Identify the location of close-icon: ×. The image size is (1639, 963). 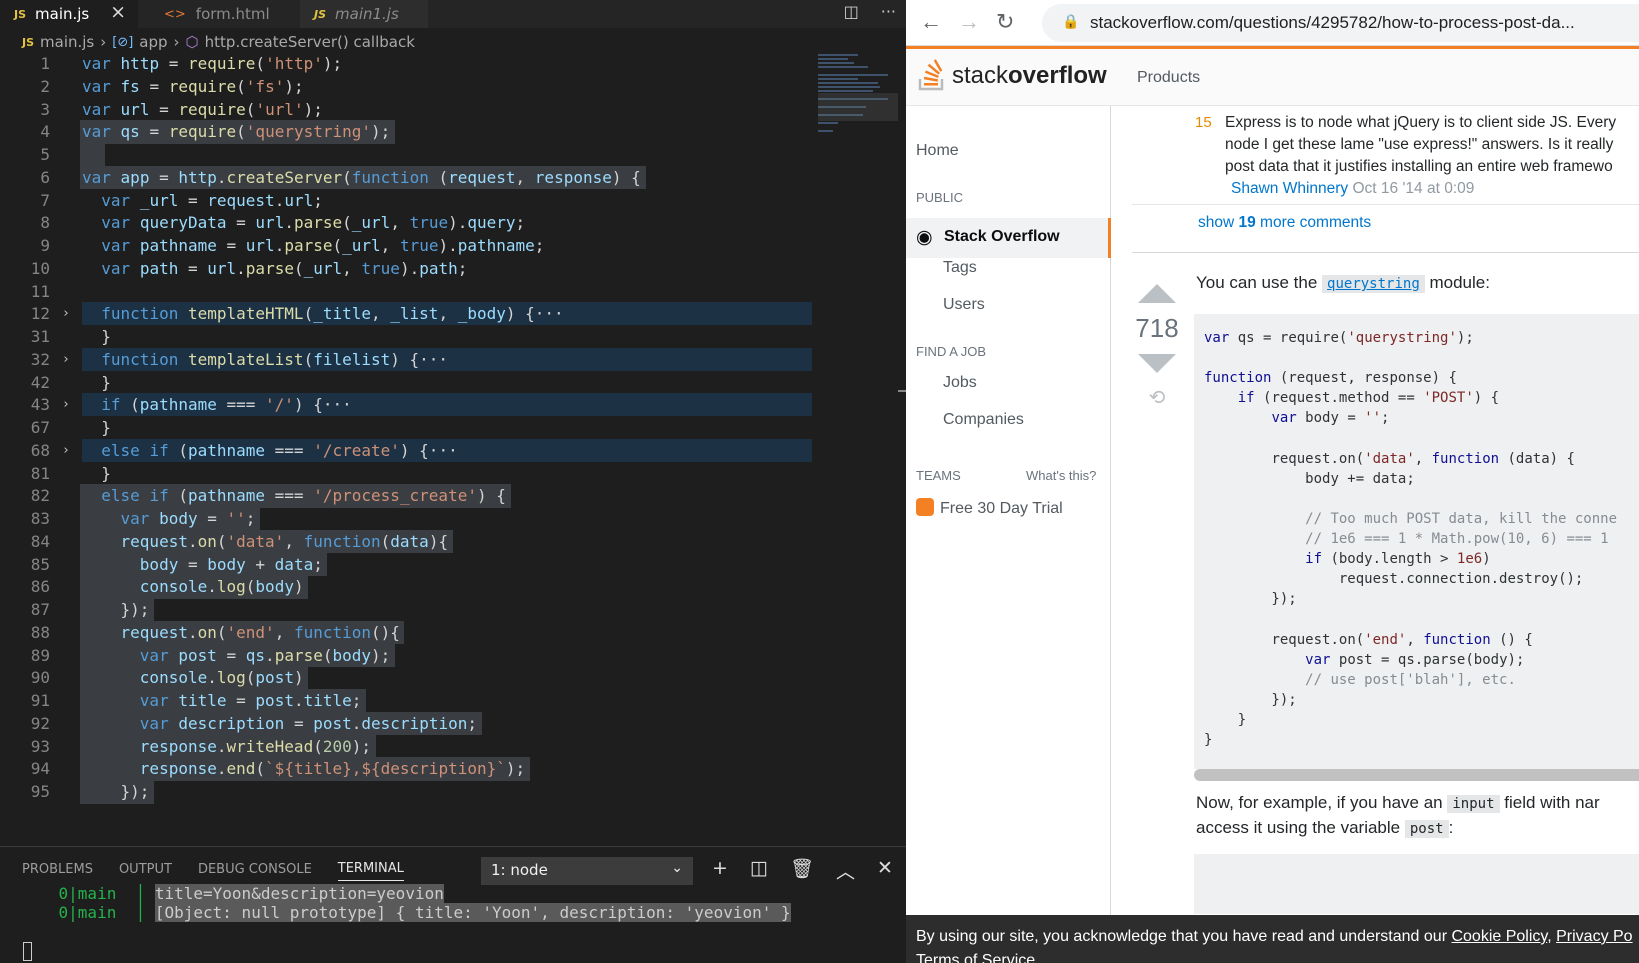
(118, 12).